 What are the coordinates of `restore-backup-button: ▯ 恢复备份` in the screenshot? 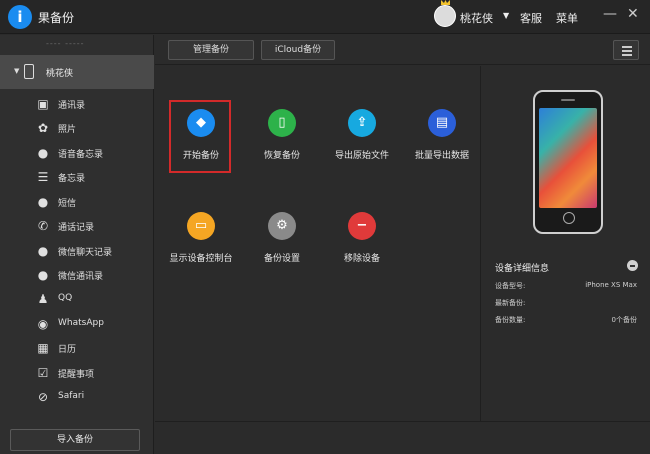 It's located at (282, 136).